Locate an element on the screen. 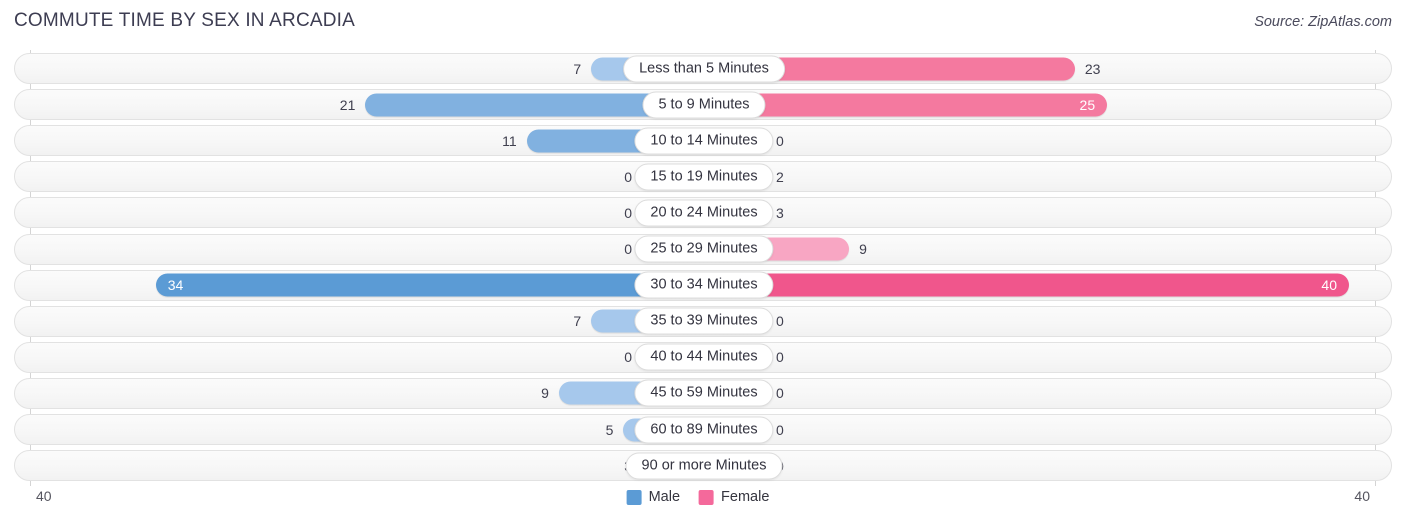 This screenshot has width=1406, height=523. category-label: 45 to 59 Minutes is located at coordinates (704, 393).